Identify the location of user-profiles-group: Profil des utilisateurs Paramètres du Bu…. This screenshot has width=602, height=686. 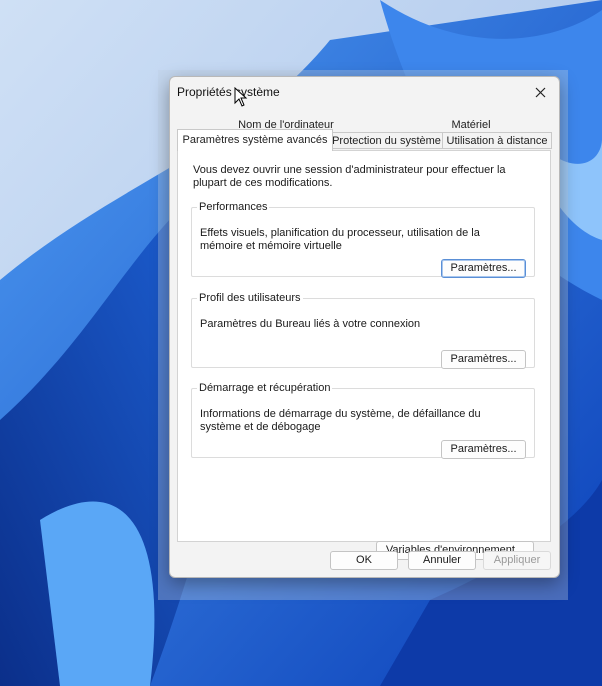
(363, 330).